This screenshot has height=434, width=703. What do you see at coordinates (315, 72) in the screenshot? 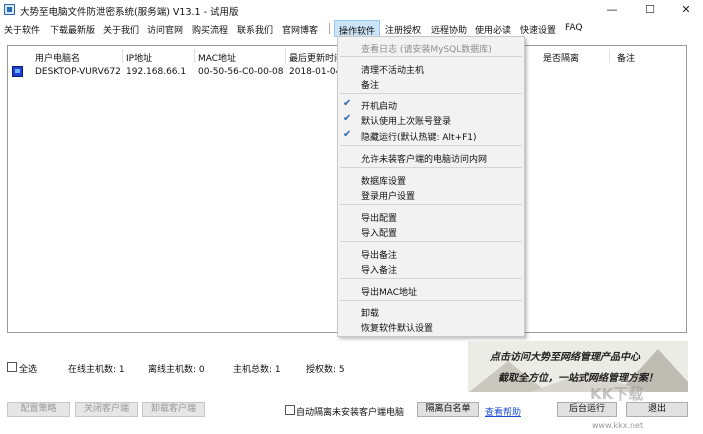
I see `cell-last-update: 2018-01-04` at bounding box center [315, 72].